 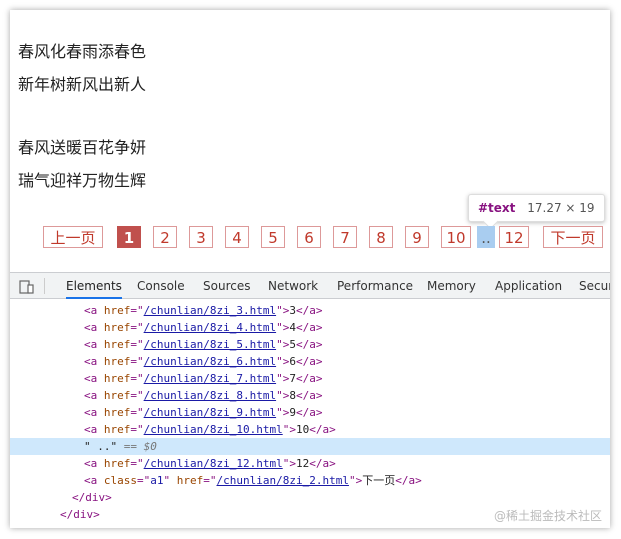 I want to click on href-link: /chunlian/8zi_3.html, so click(x=210, y=310).